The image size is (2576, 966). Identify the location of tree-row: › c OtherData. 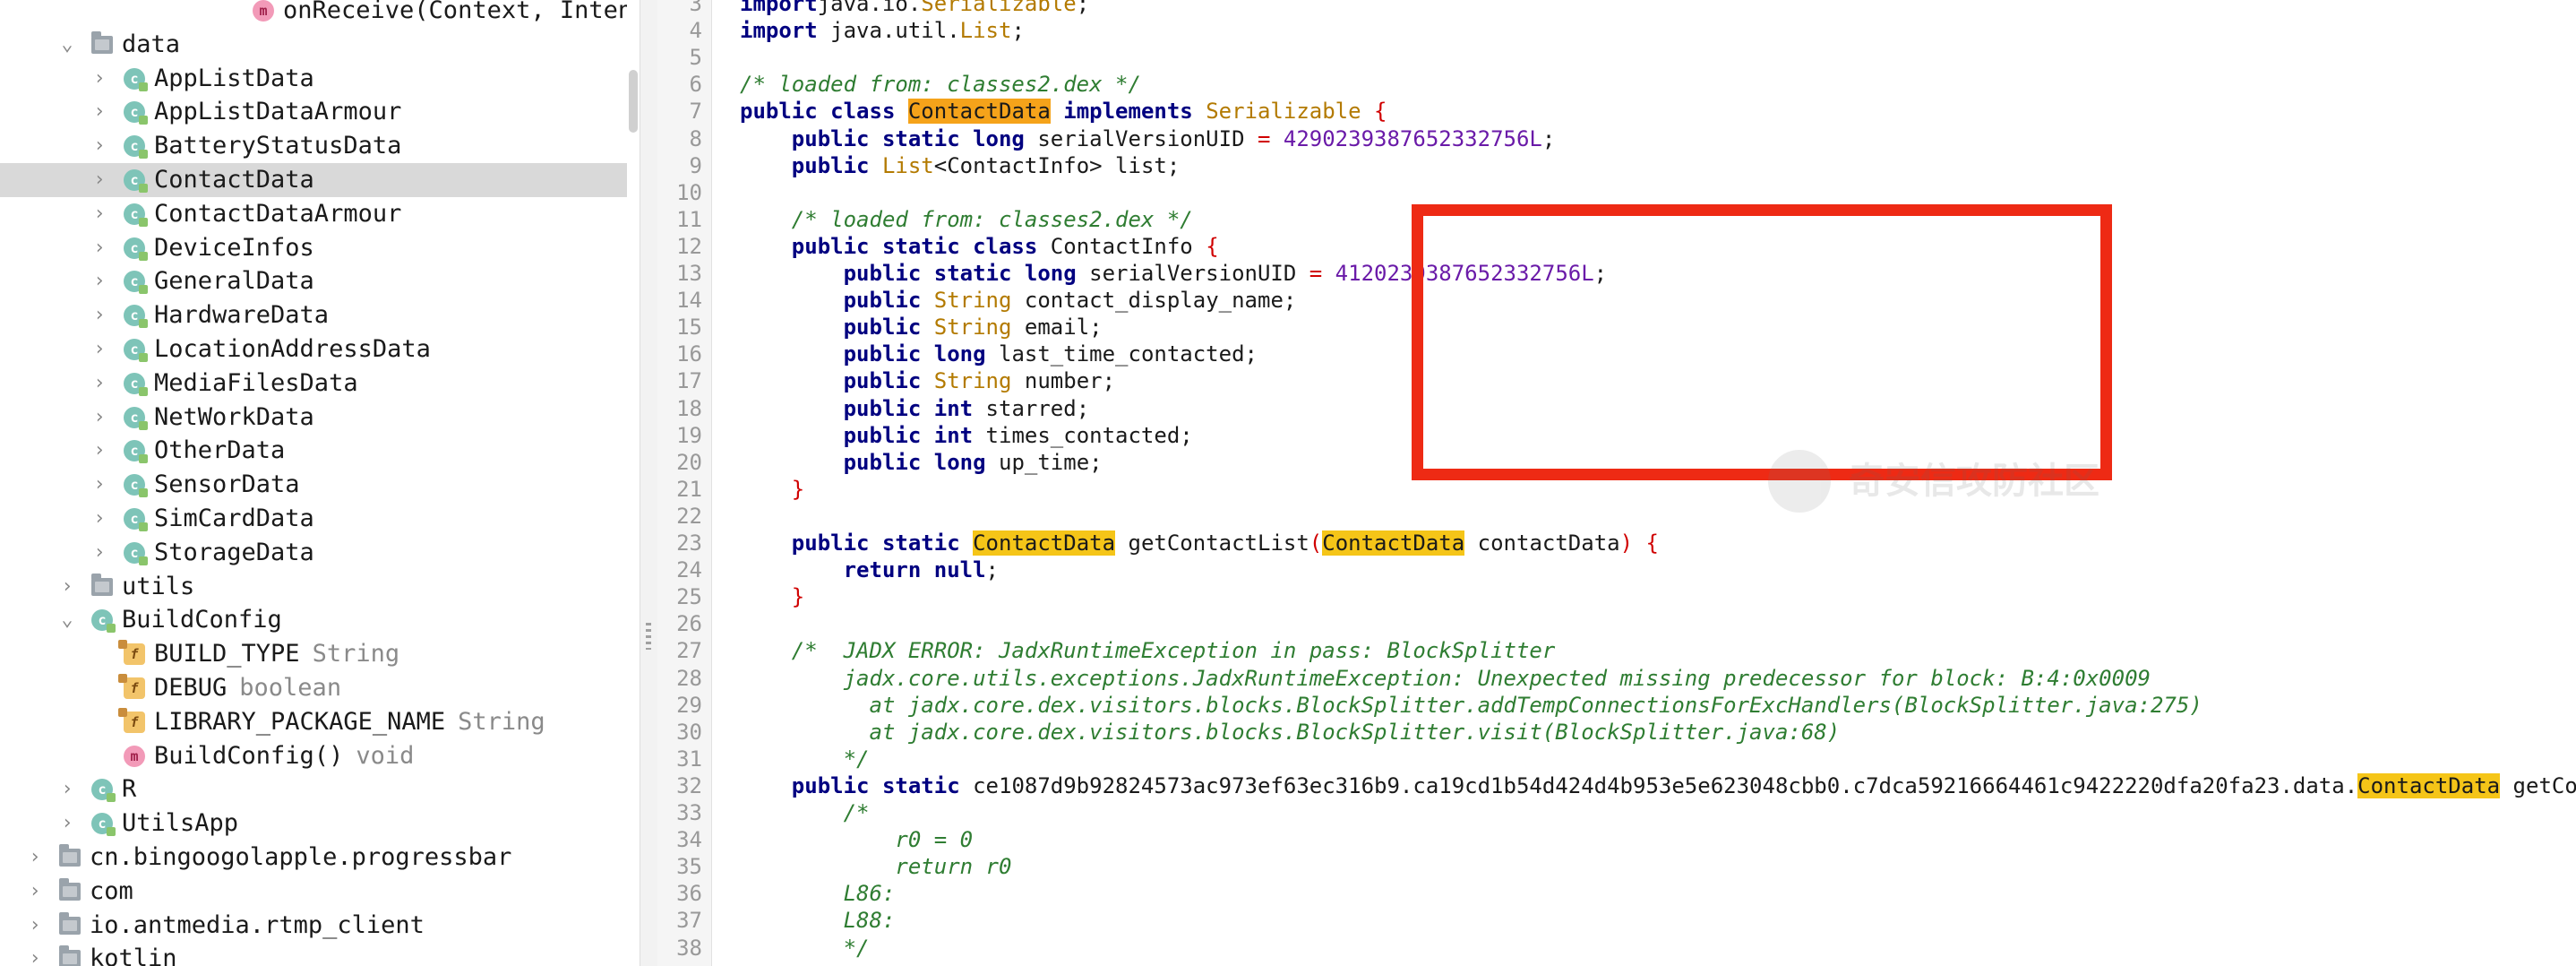
(313, 451).